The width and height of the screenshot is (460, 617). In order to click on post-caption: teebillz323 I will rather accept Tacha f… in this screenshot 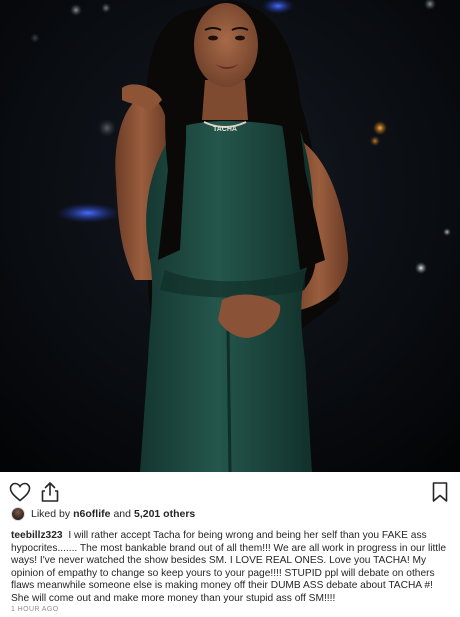, I will do `click(231, 568)`.